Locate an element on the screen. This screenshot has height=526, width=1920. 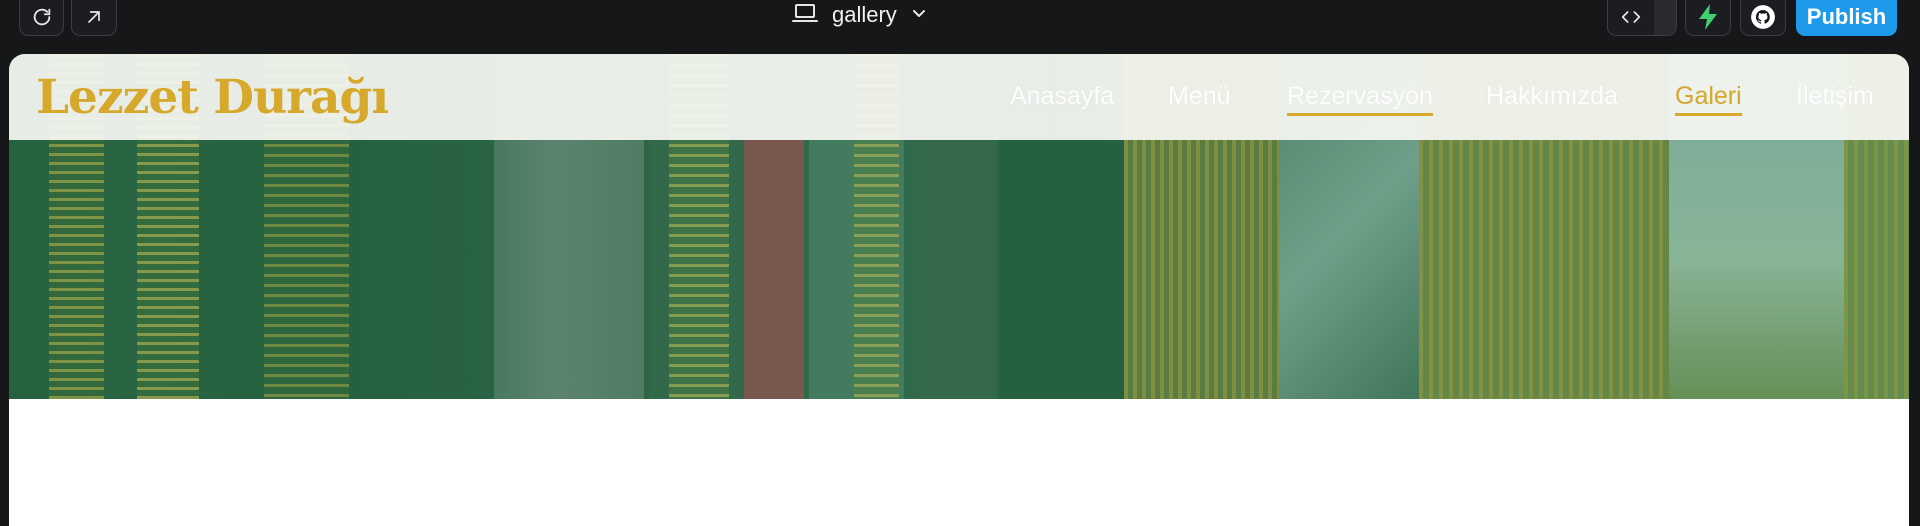
open-in-new-tab-button is located at coordinates (94, 18).